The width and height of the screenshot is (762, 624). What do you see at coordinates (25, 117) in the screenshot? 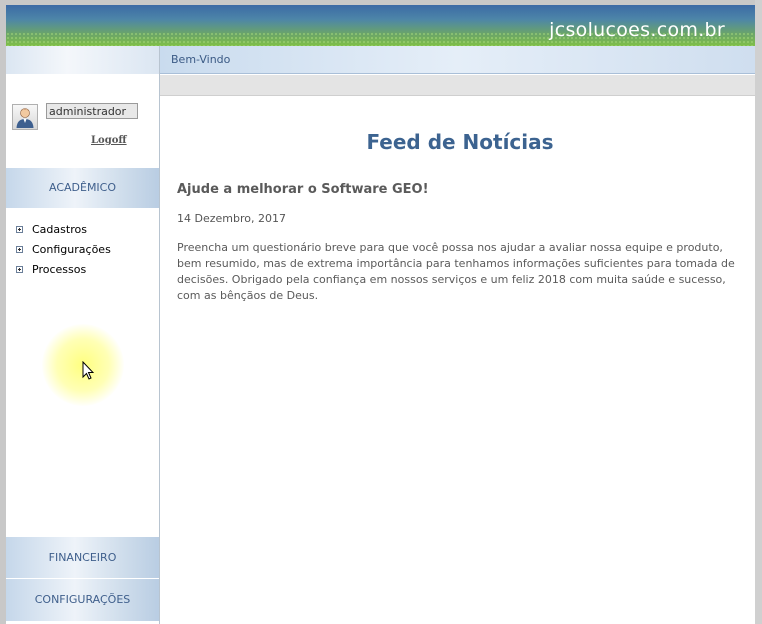
I see `user-avatar-icon` at bounding box center [25, 117].